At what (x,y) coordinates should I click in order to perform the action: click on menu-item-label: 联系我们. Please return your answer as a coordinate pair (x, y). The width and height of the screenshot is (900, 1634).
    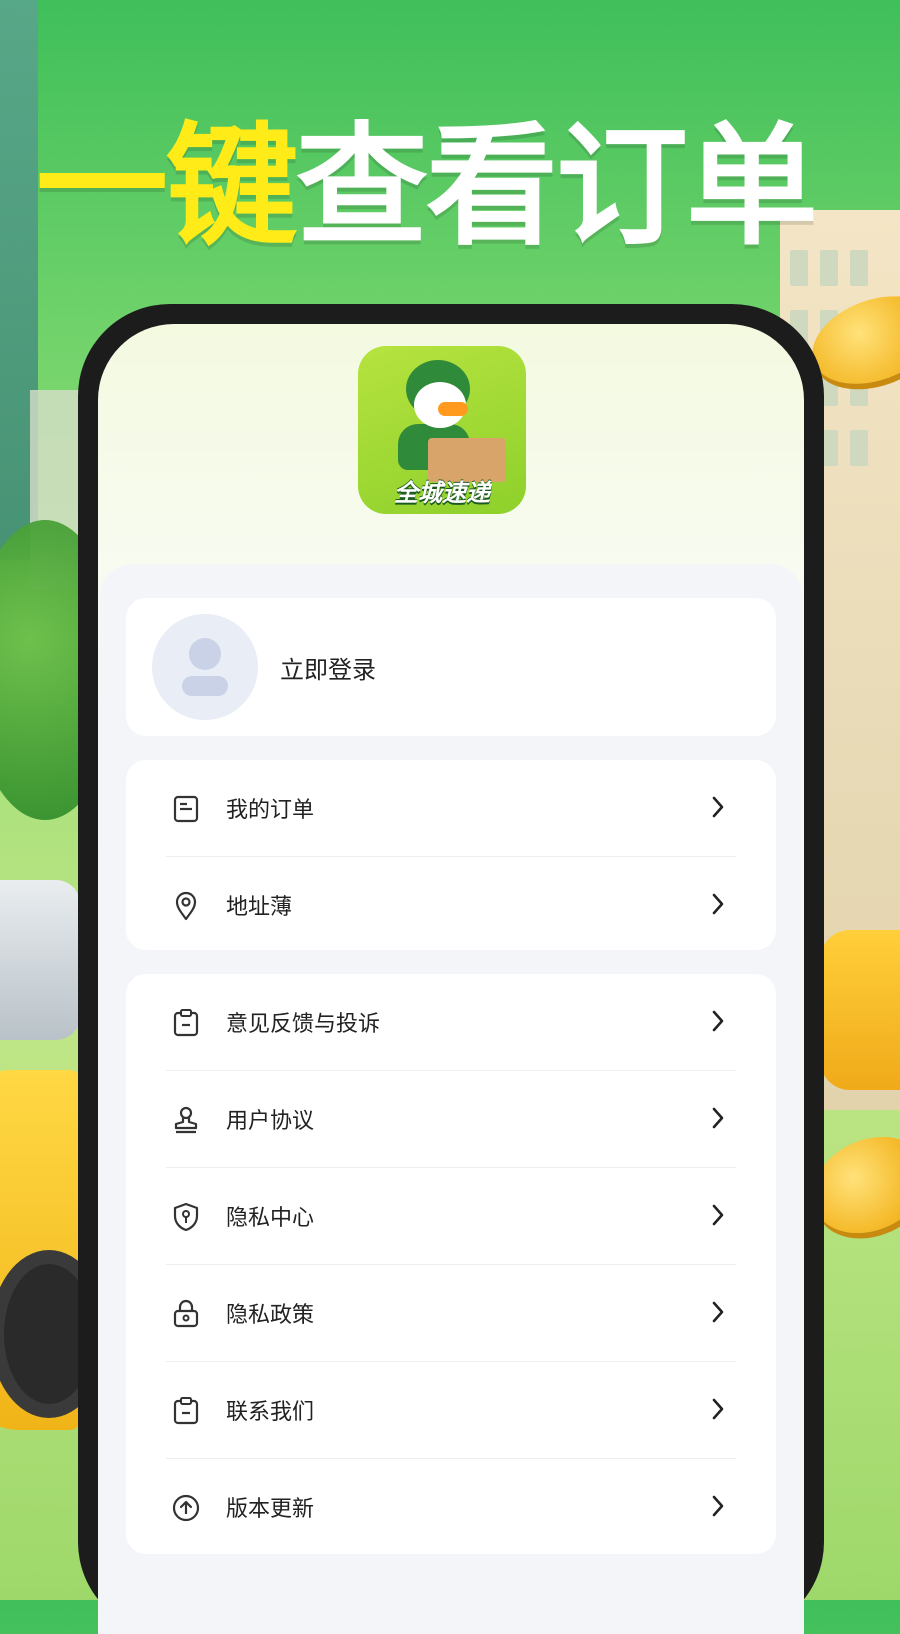
    Looking at the image, I should click on (270, 1412).